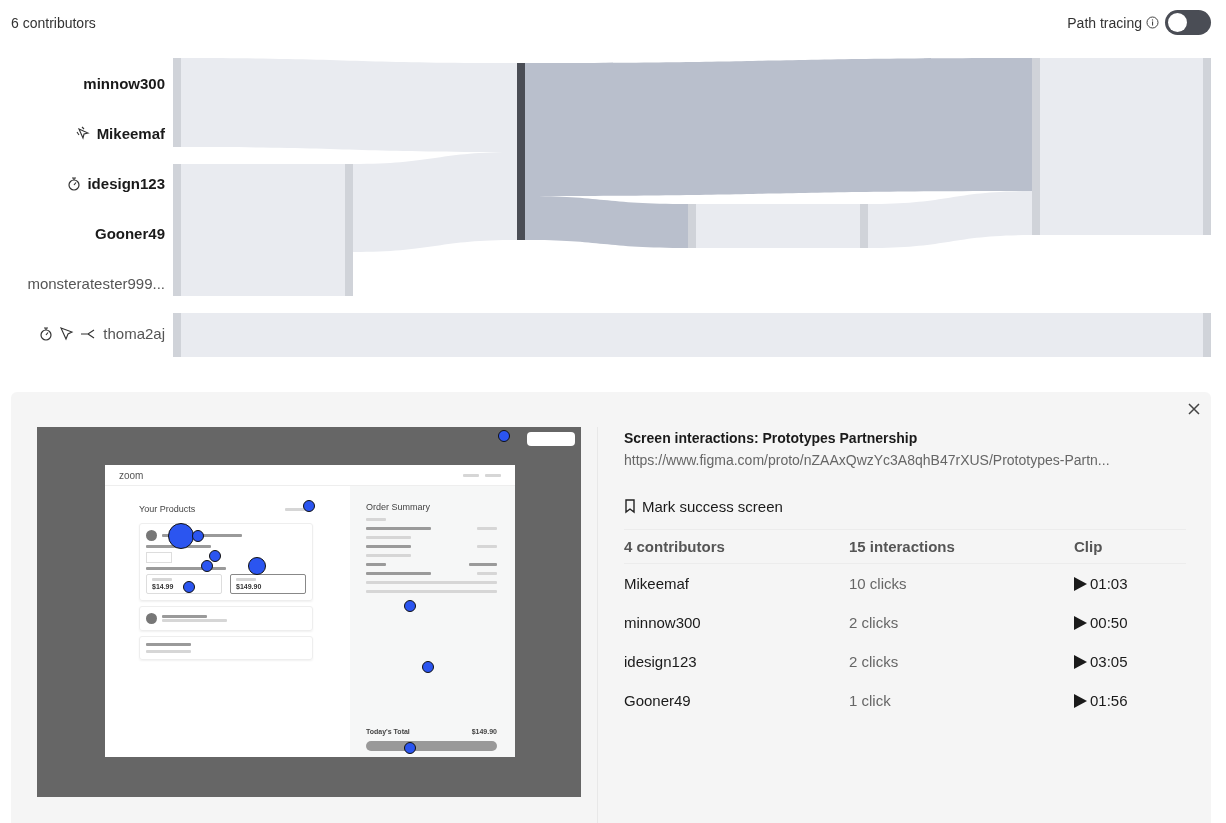 Image resolution: width=1226 pixels, height=823 pixels. Describe the element at coordinates (657, 584) in the screenshot. I see `table-cell-text: Mikeemaf` at that location.